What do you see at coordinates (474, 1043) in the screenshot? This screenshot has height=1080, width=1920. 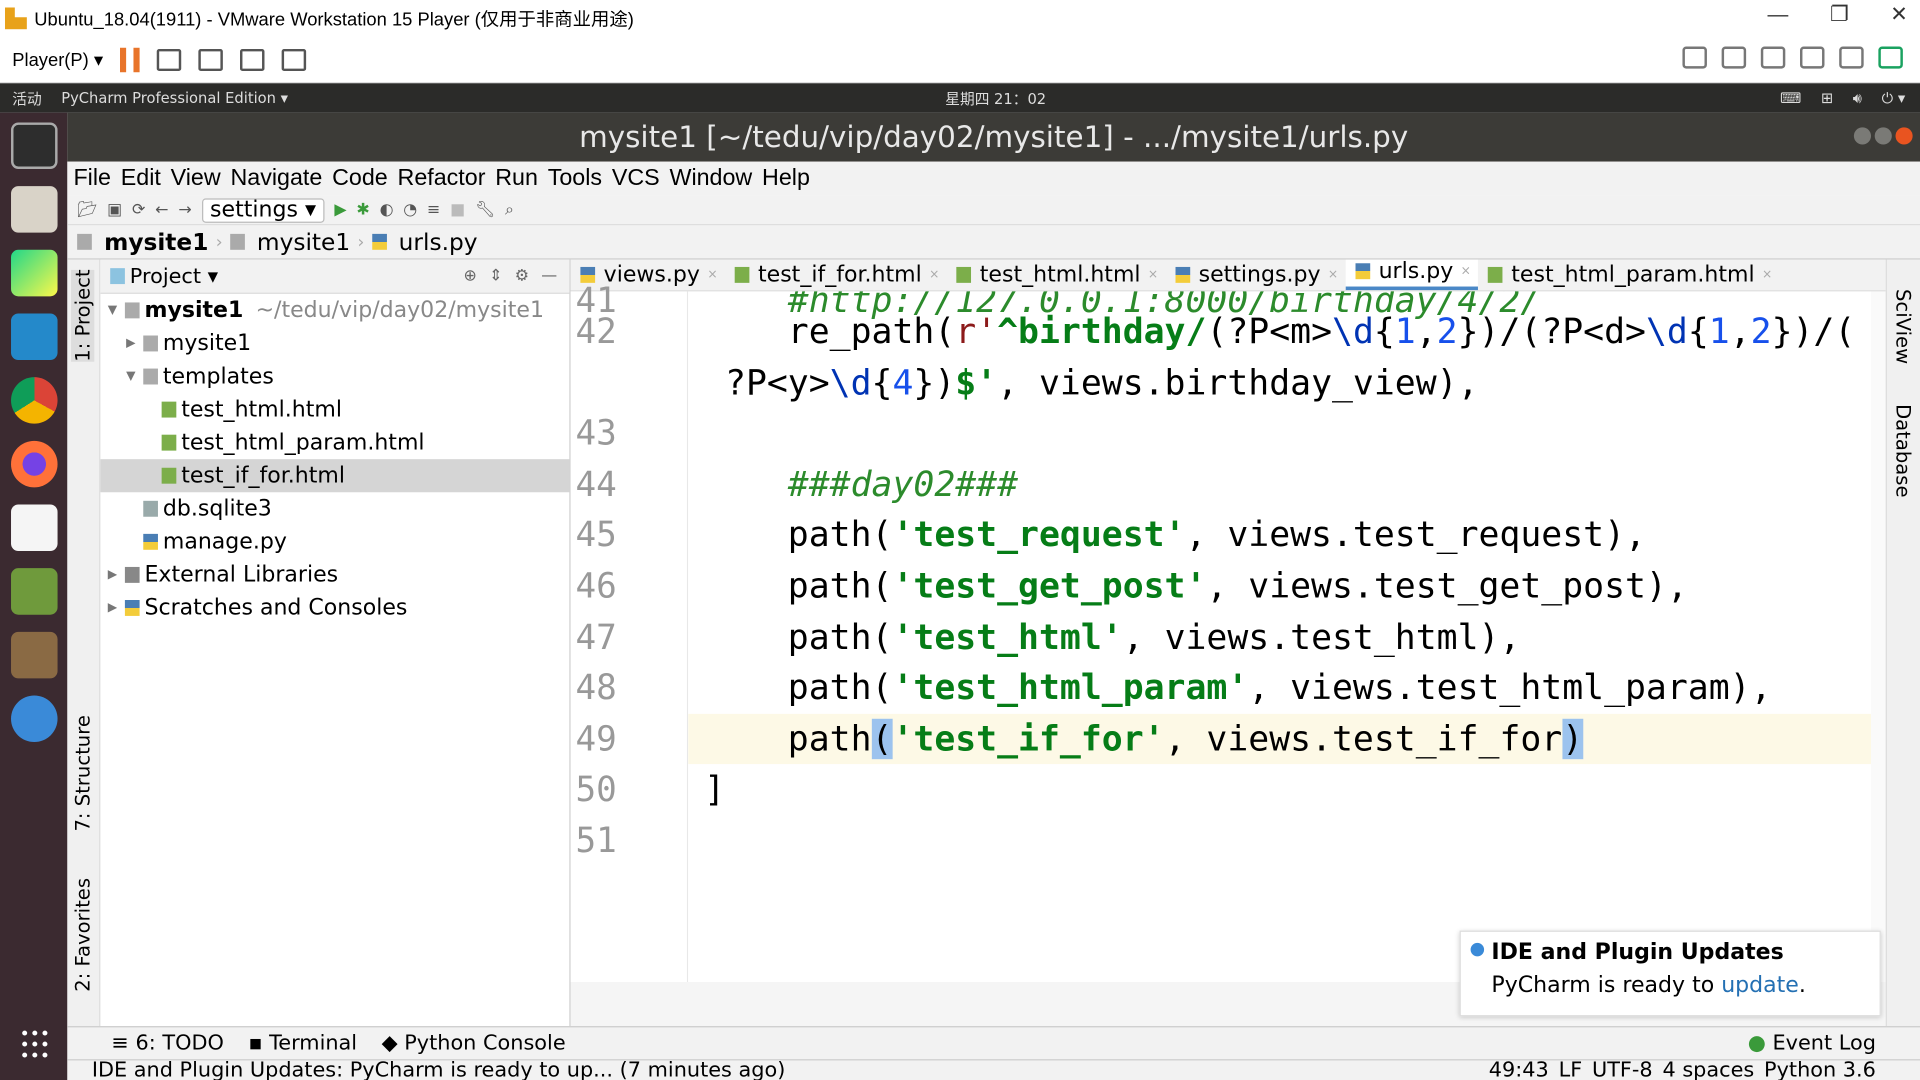 I see `tab-python-console: ◆ Python Console` at bounding box center [474, 1043].